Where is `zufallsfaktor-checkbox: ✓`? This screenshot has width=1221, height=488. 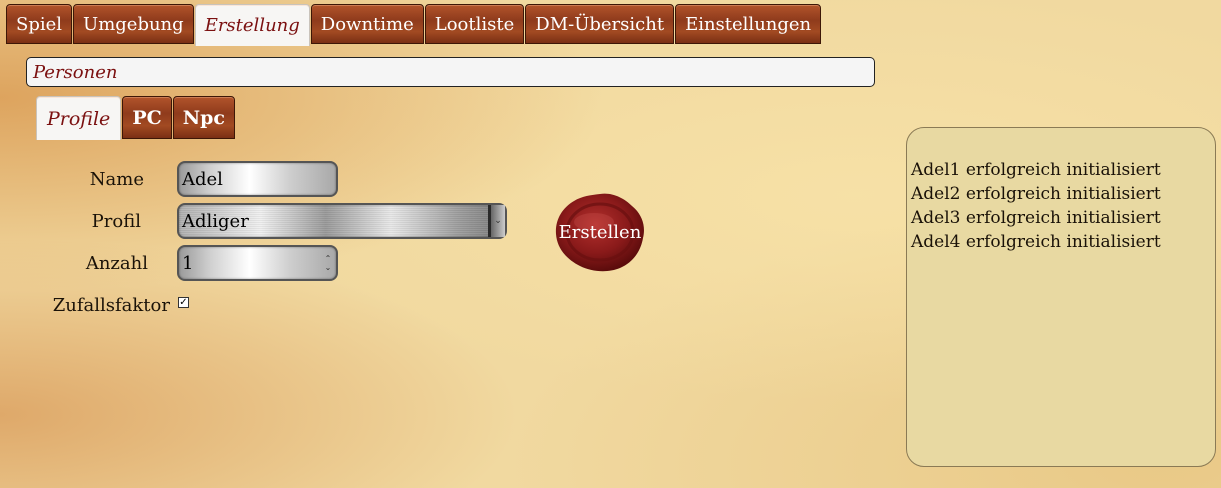 zufallsfaktor-checkbox: ✓ is located at coordinates (183, 302).